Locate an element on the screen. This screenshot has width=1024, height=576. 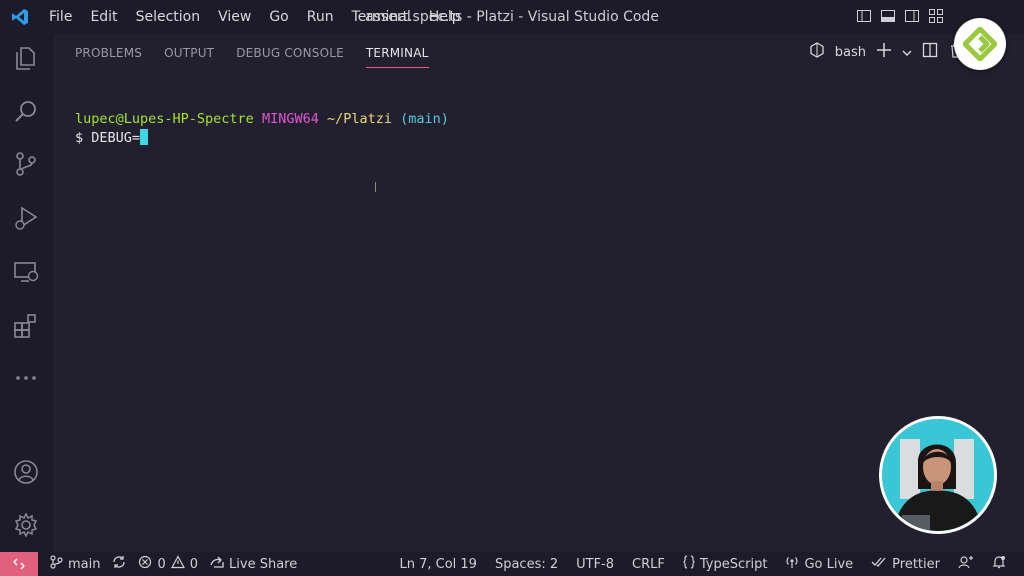
sync-button is located at coordinates (119, 564).